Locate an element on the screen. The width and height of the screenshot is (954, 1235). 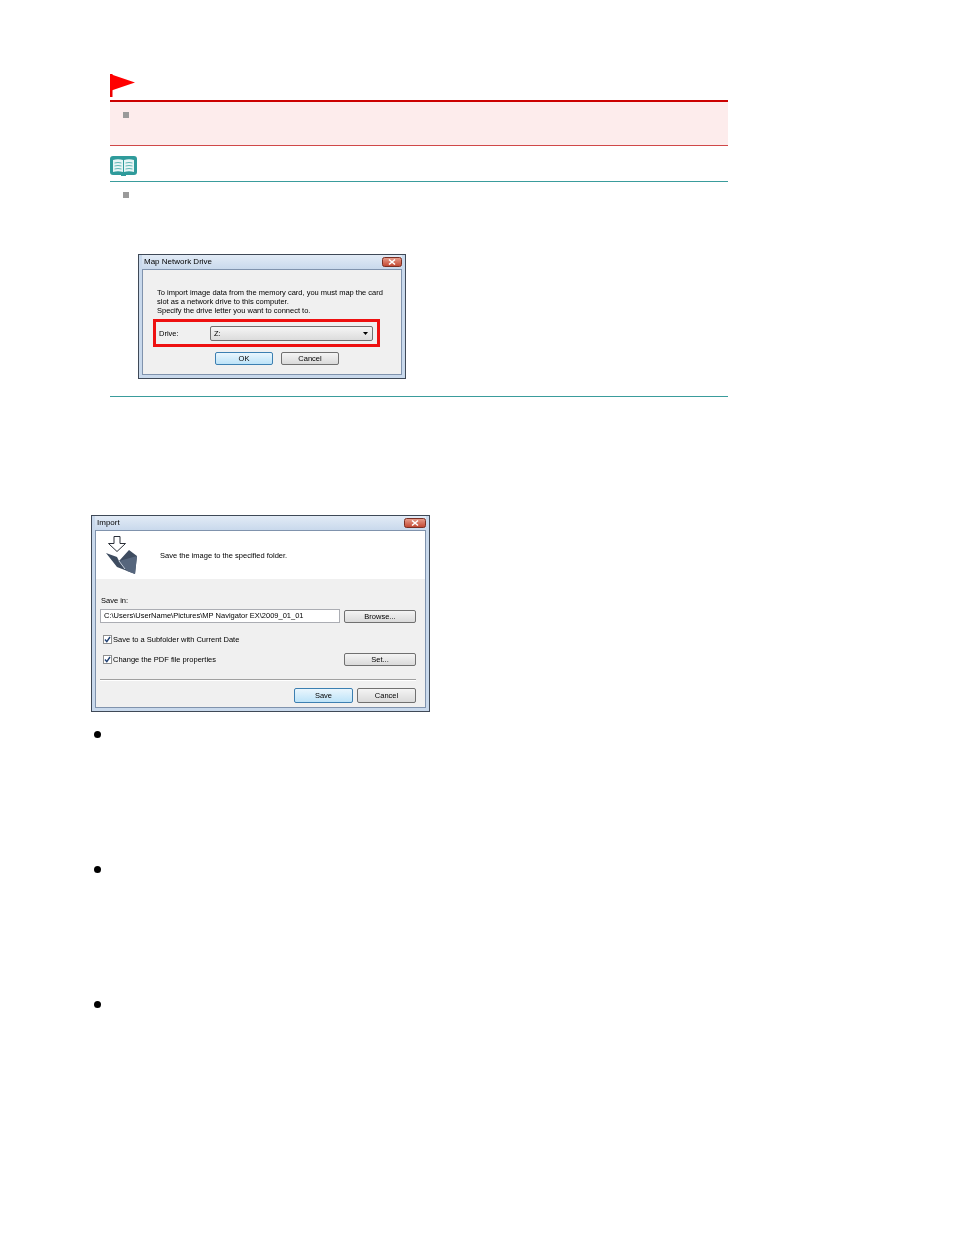
caret-icon is located at coordinates (365, 333).